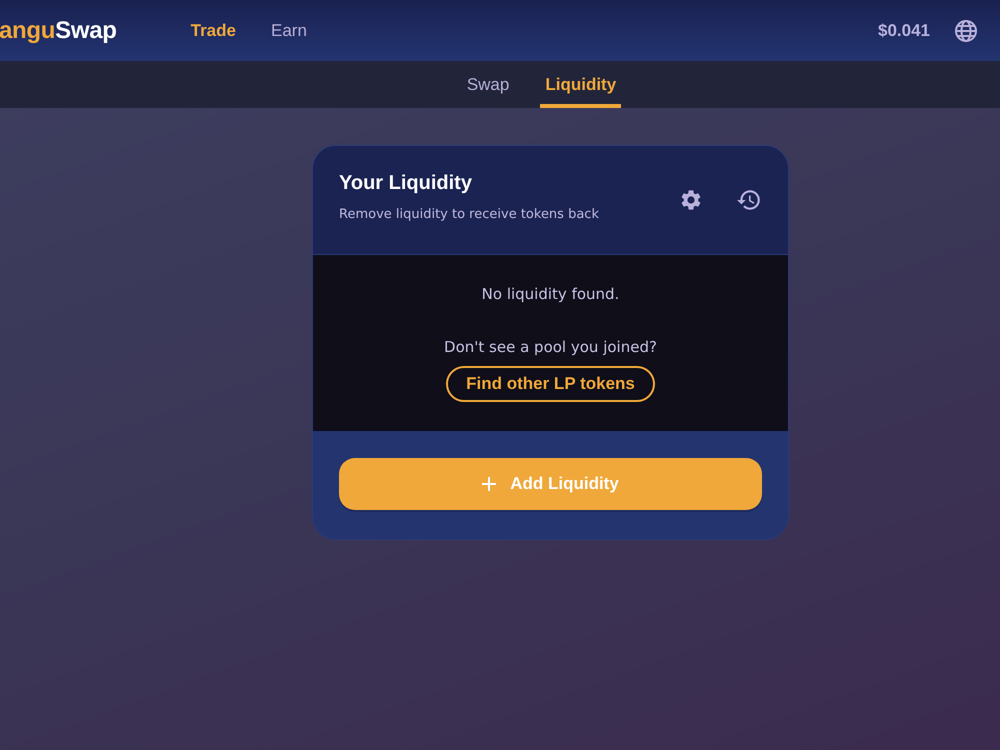  I want to click on card-title: Your Liquidity, so click(406, 183).